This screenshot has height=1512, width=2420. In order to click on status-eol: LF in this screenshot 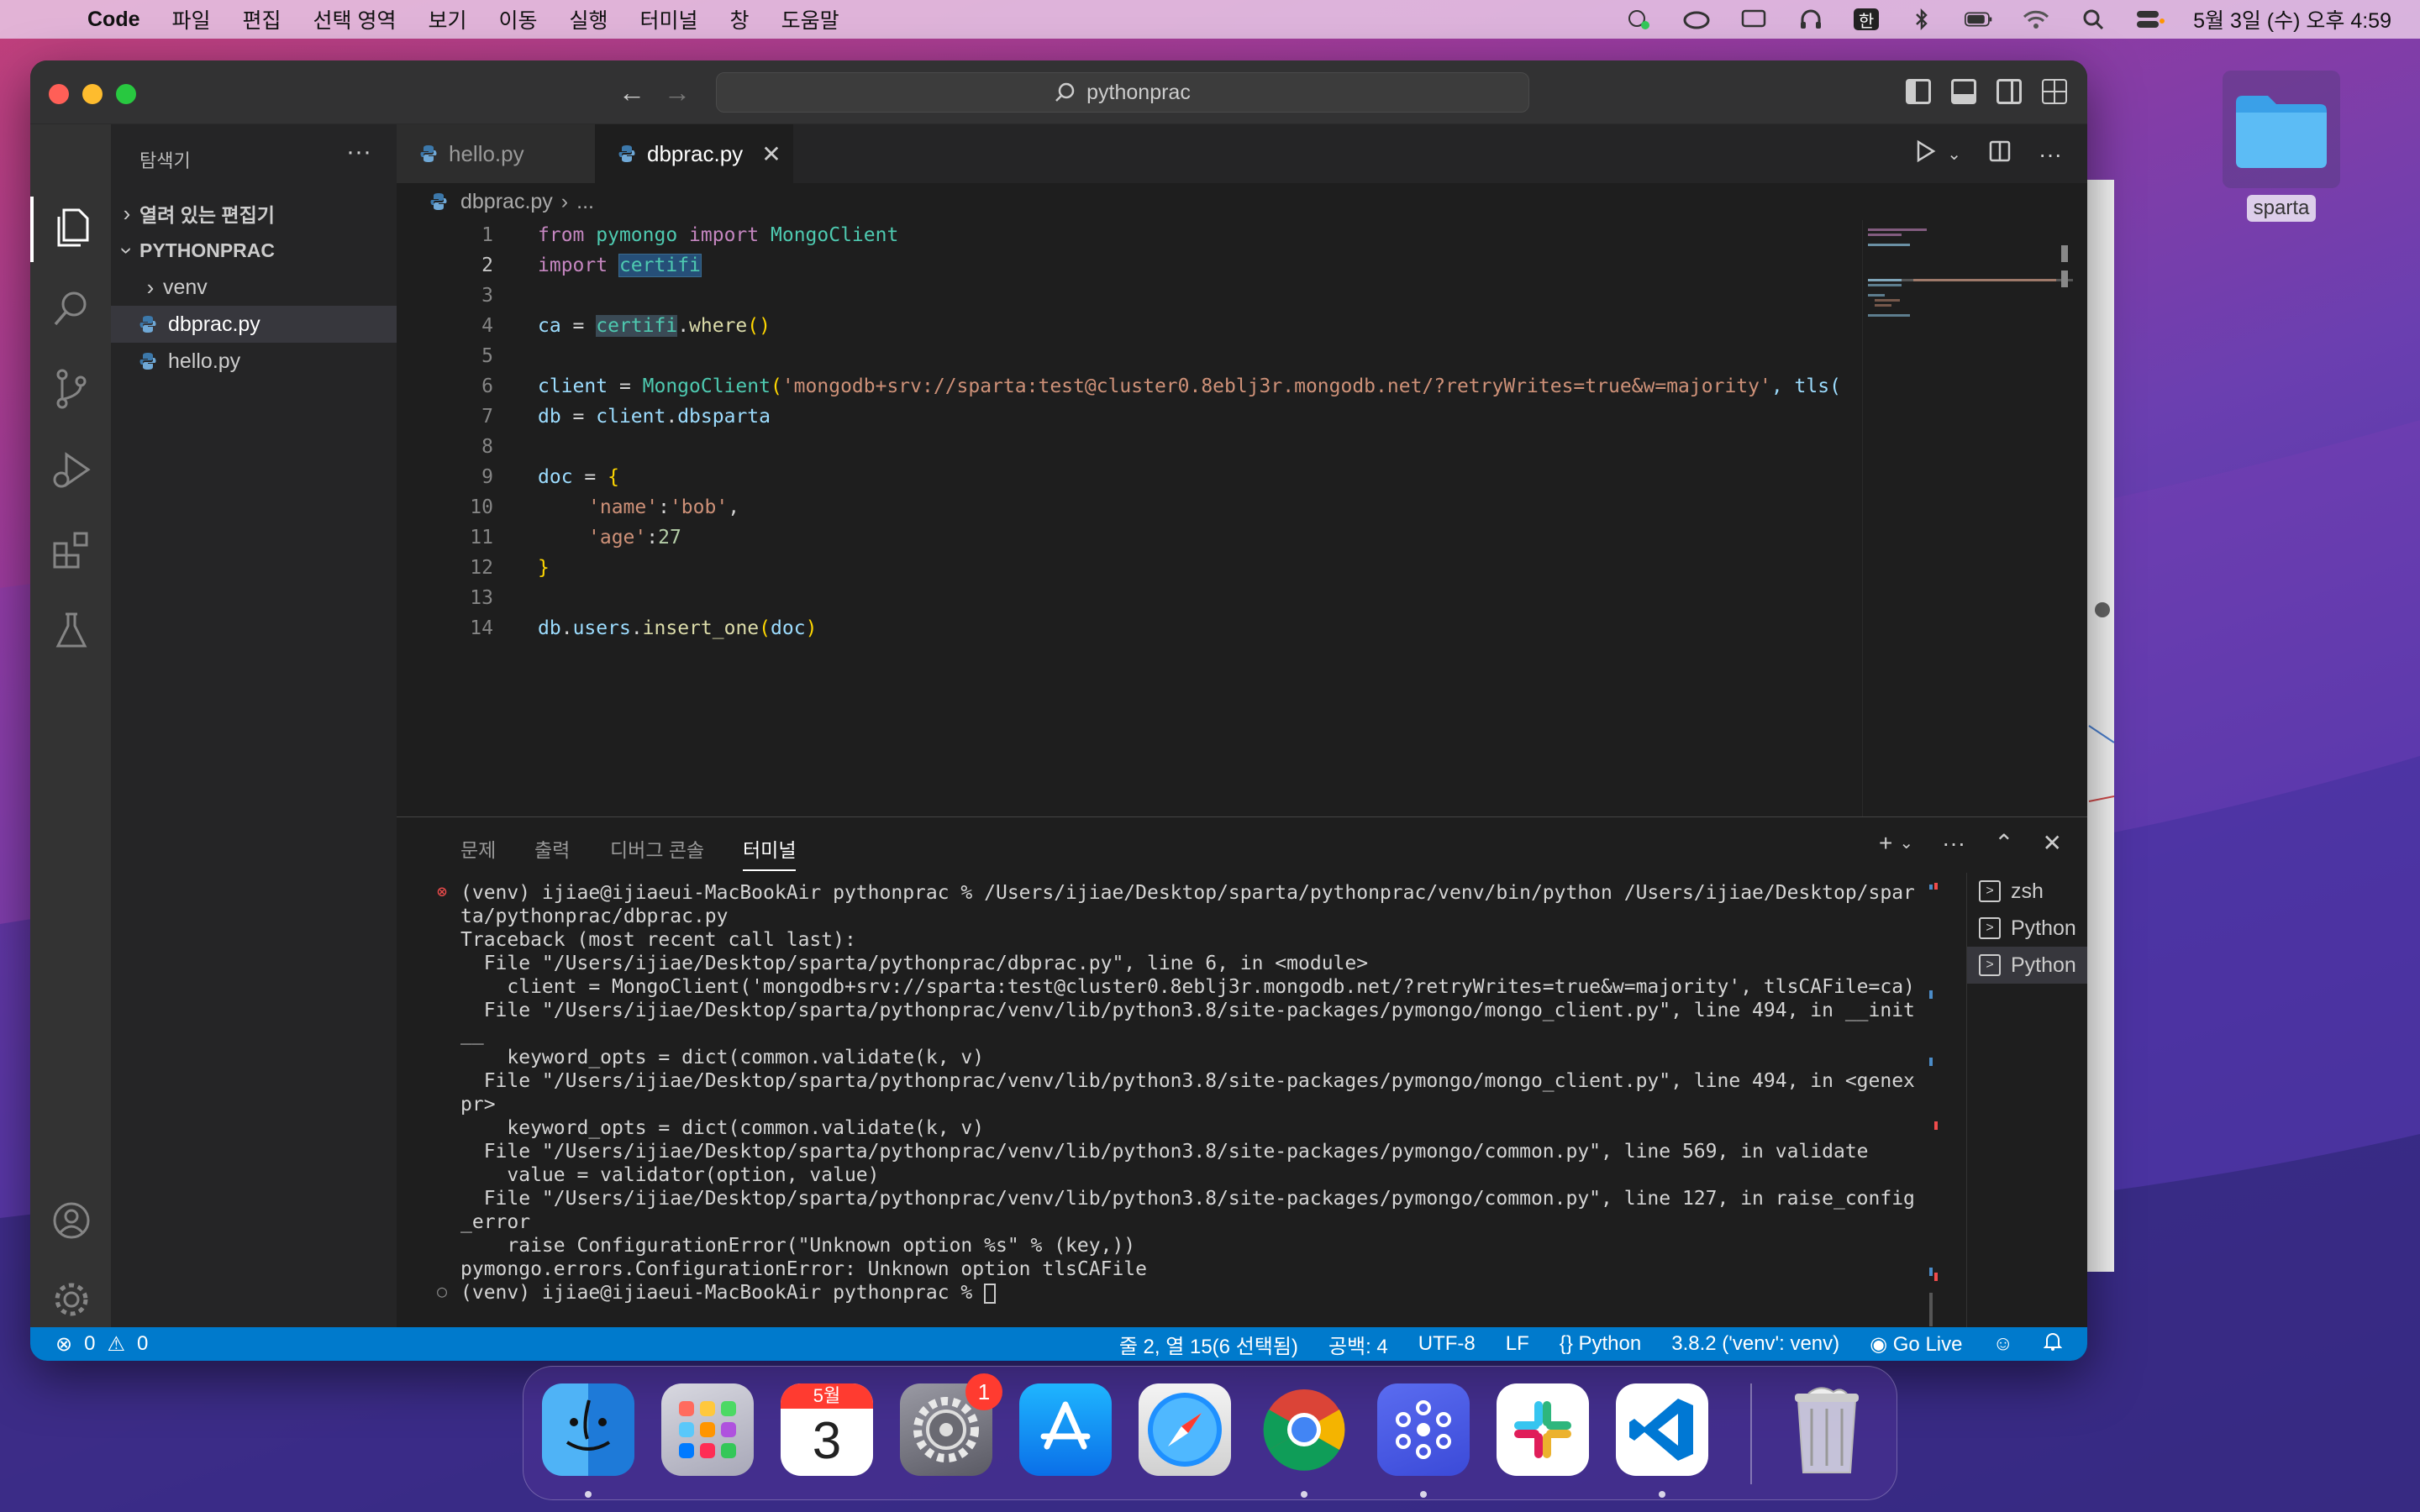, I will do `click(1517, 1344)`.